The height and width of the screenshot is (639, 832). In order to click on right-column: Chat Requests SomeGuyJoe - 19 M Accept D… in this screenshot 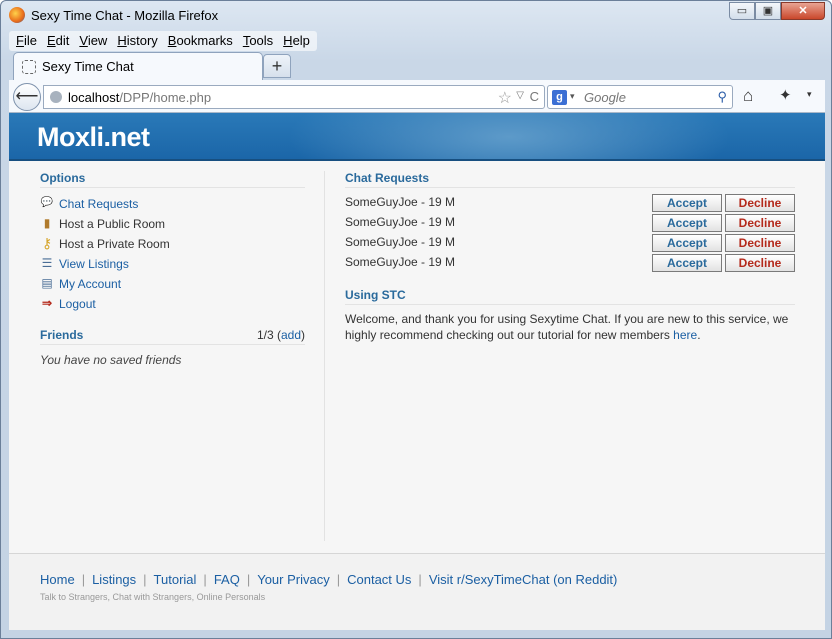, I will do `click(570, 257)`.